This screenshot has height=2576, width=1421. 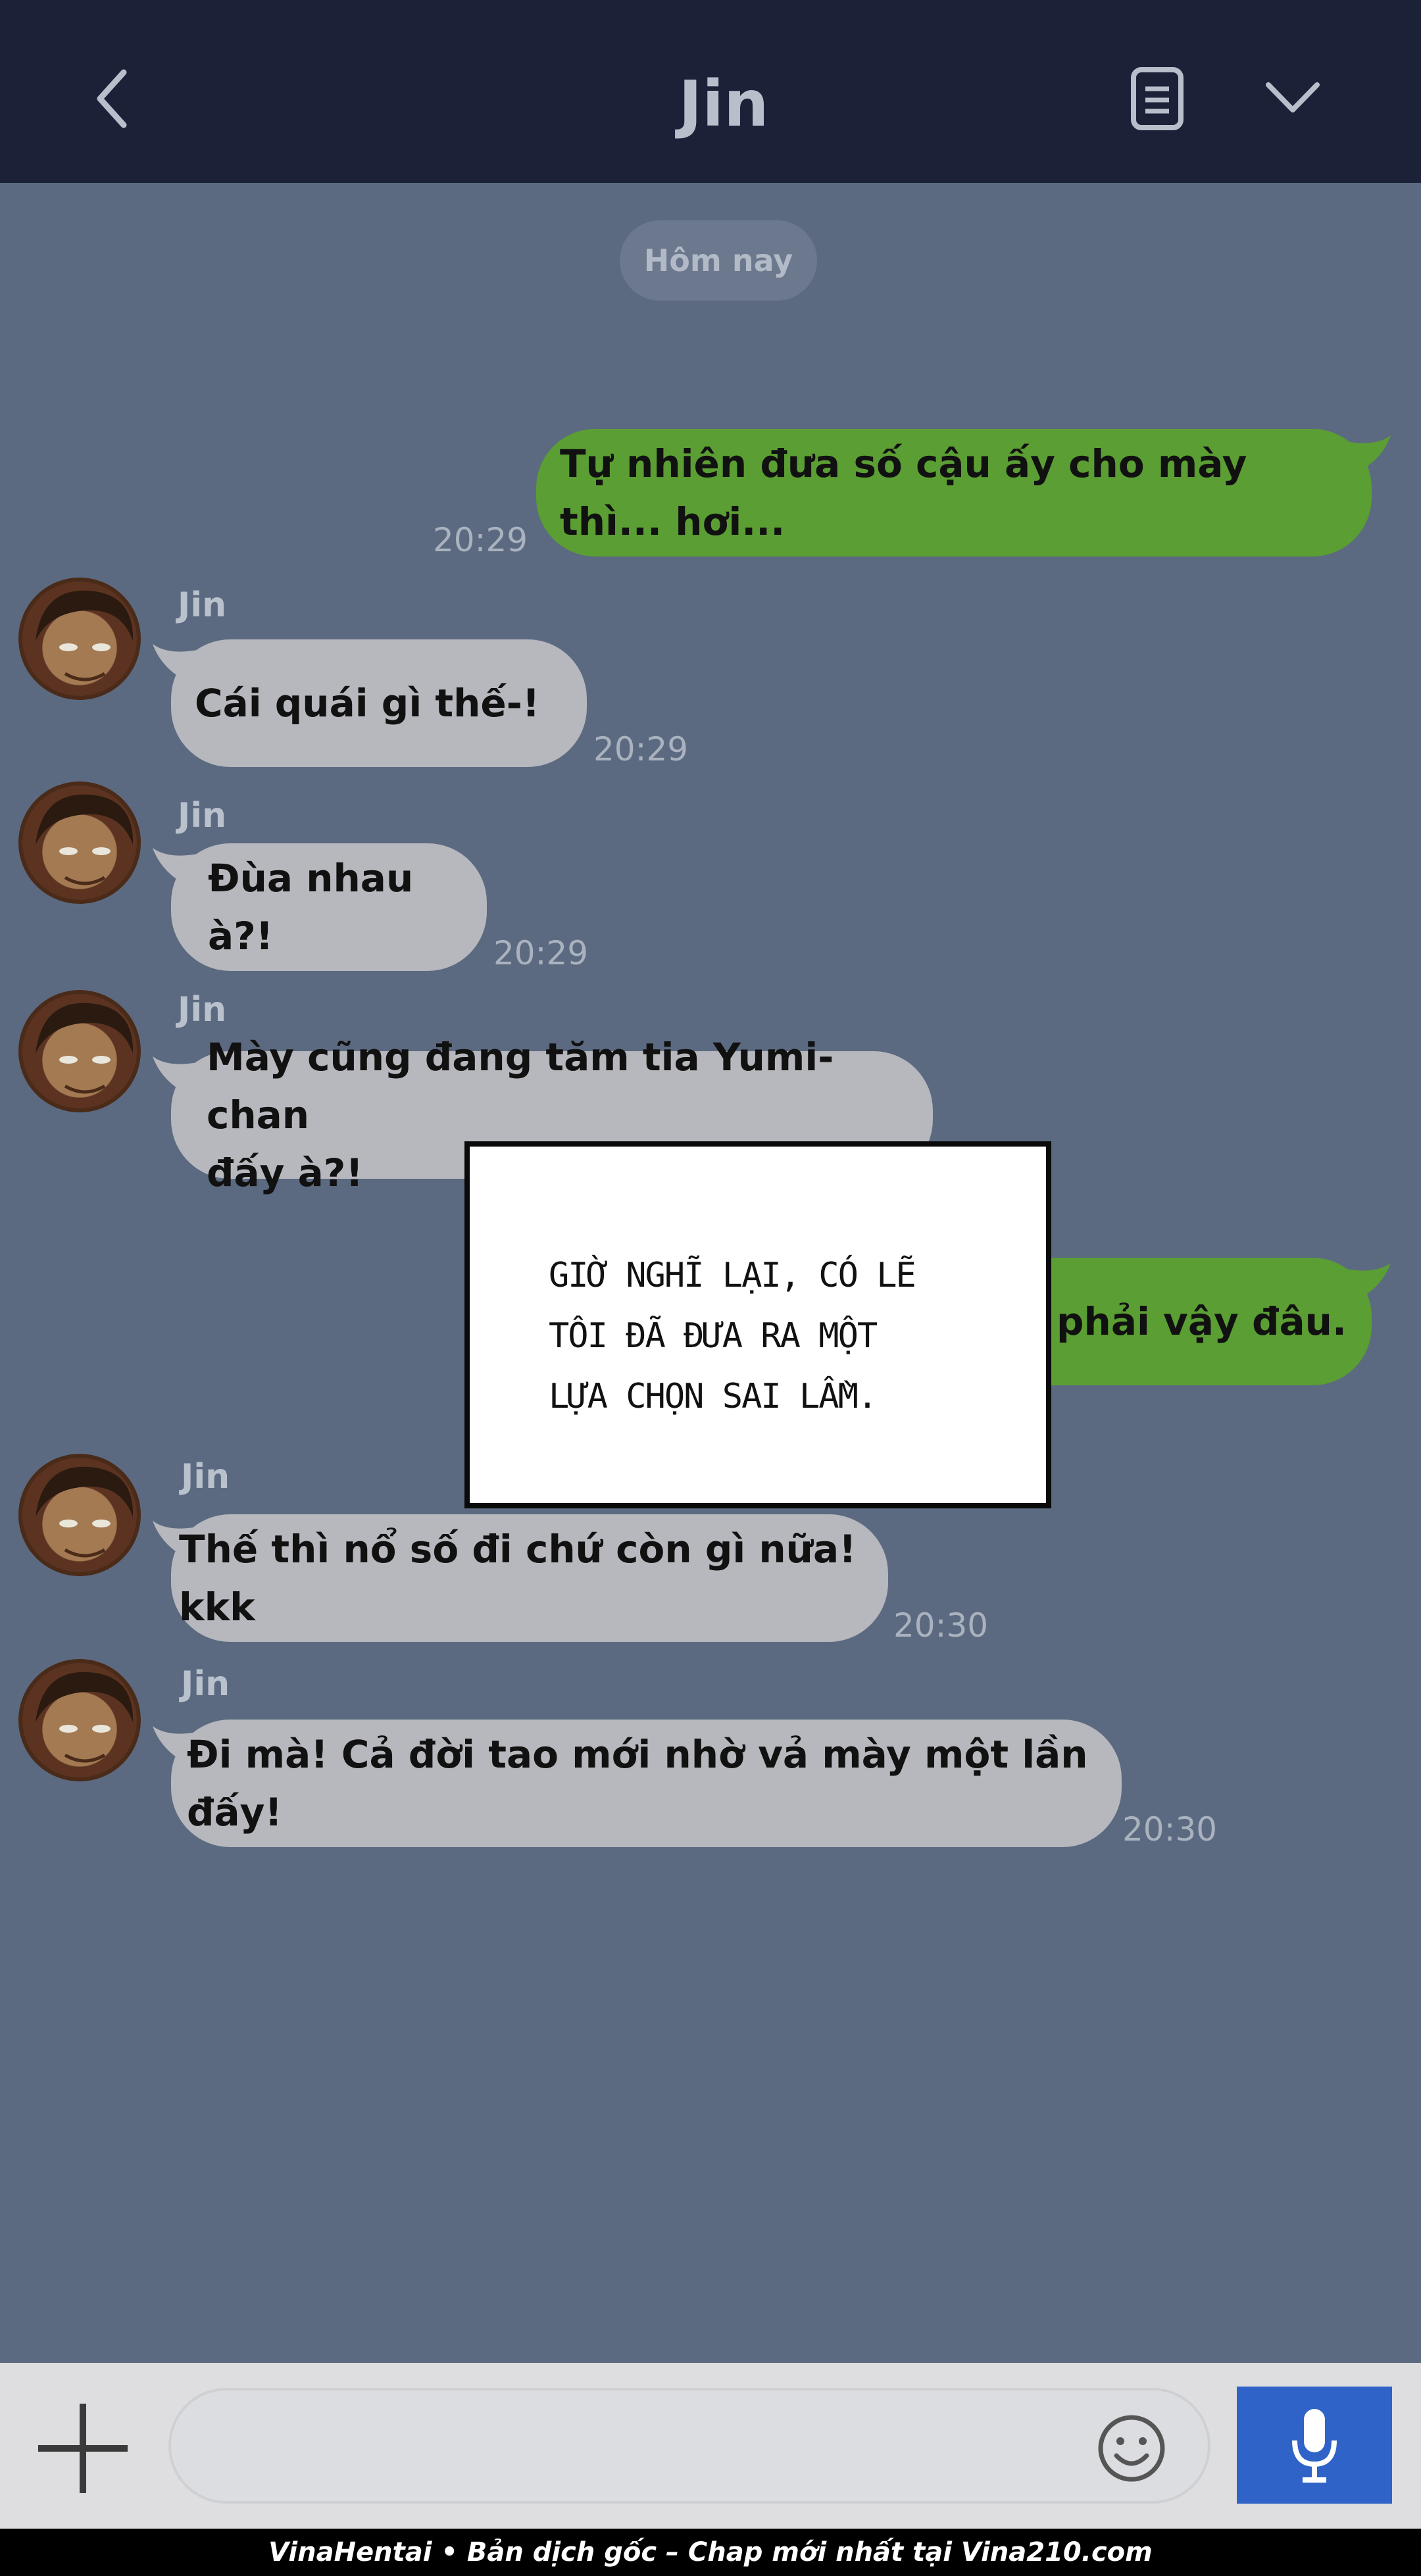 What do you see at coordinates (714, 1336) in the screenshot?
I see `caption-line: TÔI ĐÃ ĐƯA RA MỘT` at bounding box center [714, 1336].